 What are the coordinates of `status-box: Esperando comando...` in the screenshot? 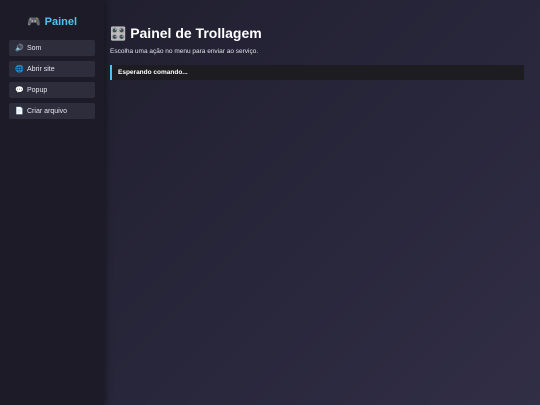 It's located at (317, 72).